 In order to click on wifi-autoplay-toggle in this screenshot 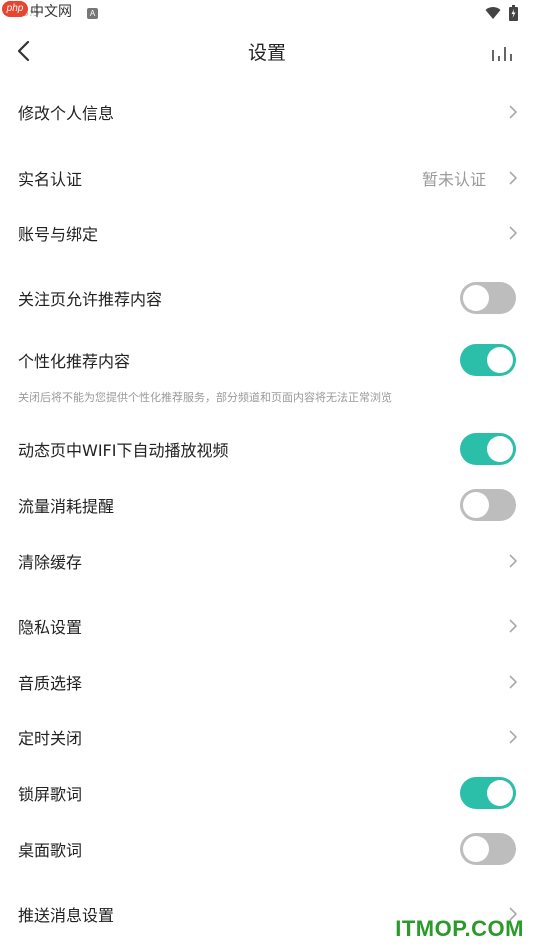, I will do `click(488, 449)`.